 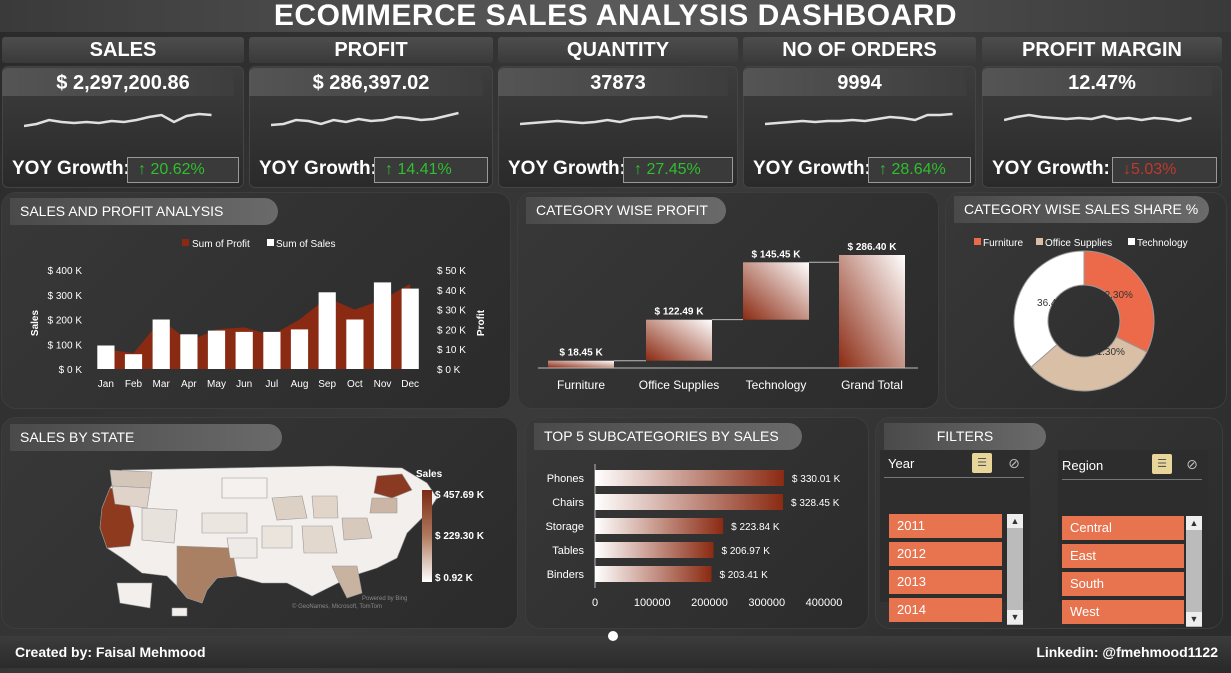 I want to click on region-filter-item: Central, so click(x=1123, y=528).